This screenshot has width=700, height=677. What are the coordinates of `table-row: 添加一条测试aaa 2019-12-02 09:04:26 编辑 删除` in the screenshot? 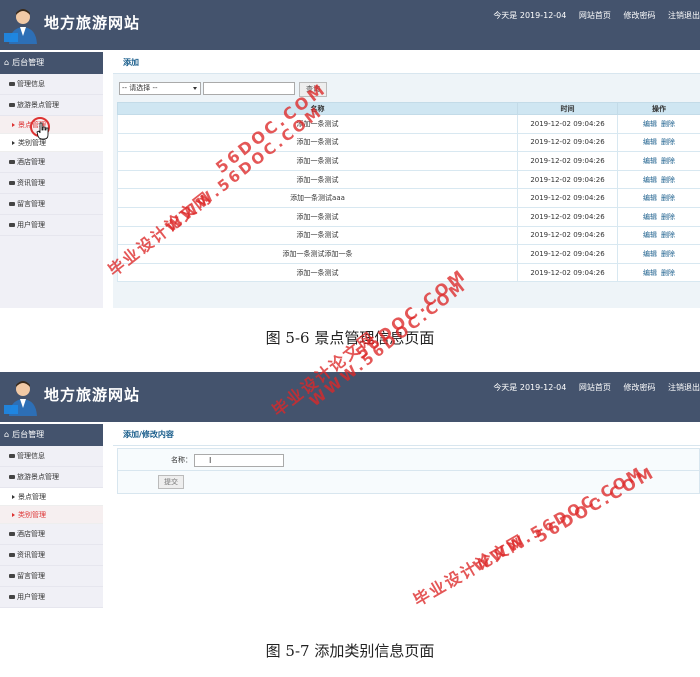 It's located at (408, 198).